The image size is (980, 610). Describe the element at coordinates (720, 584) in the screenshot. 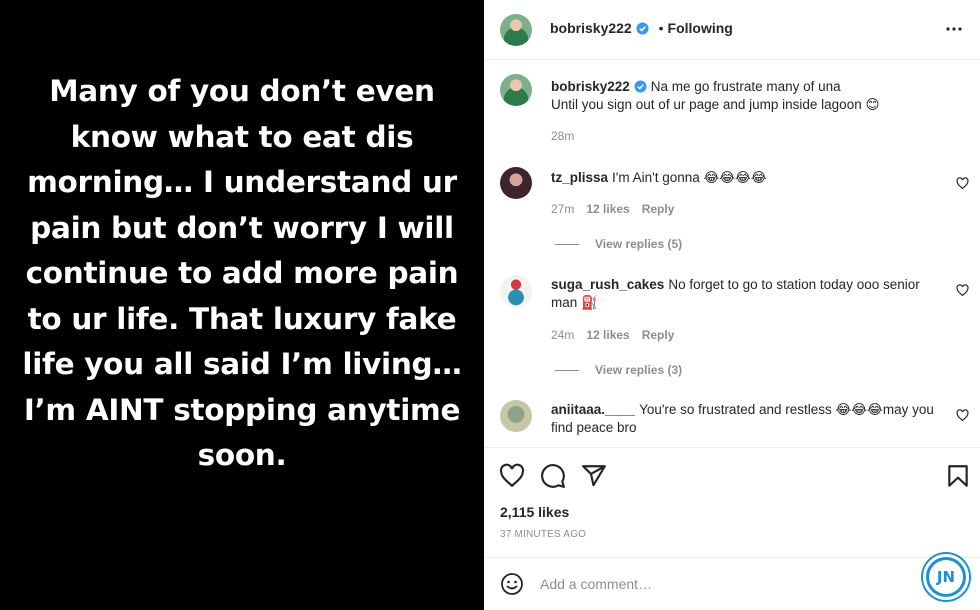

I see `comment-input` at that location.